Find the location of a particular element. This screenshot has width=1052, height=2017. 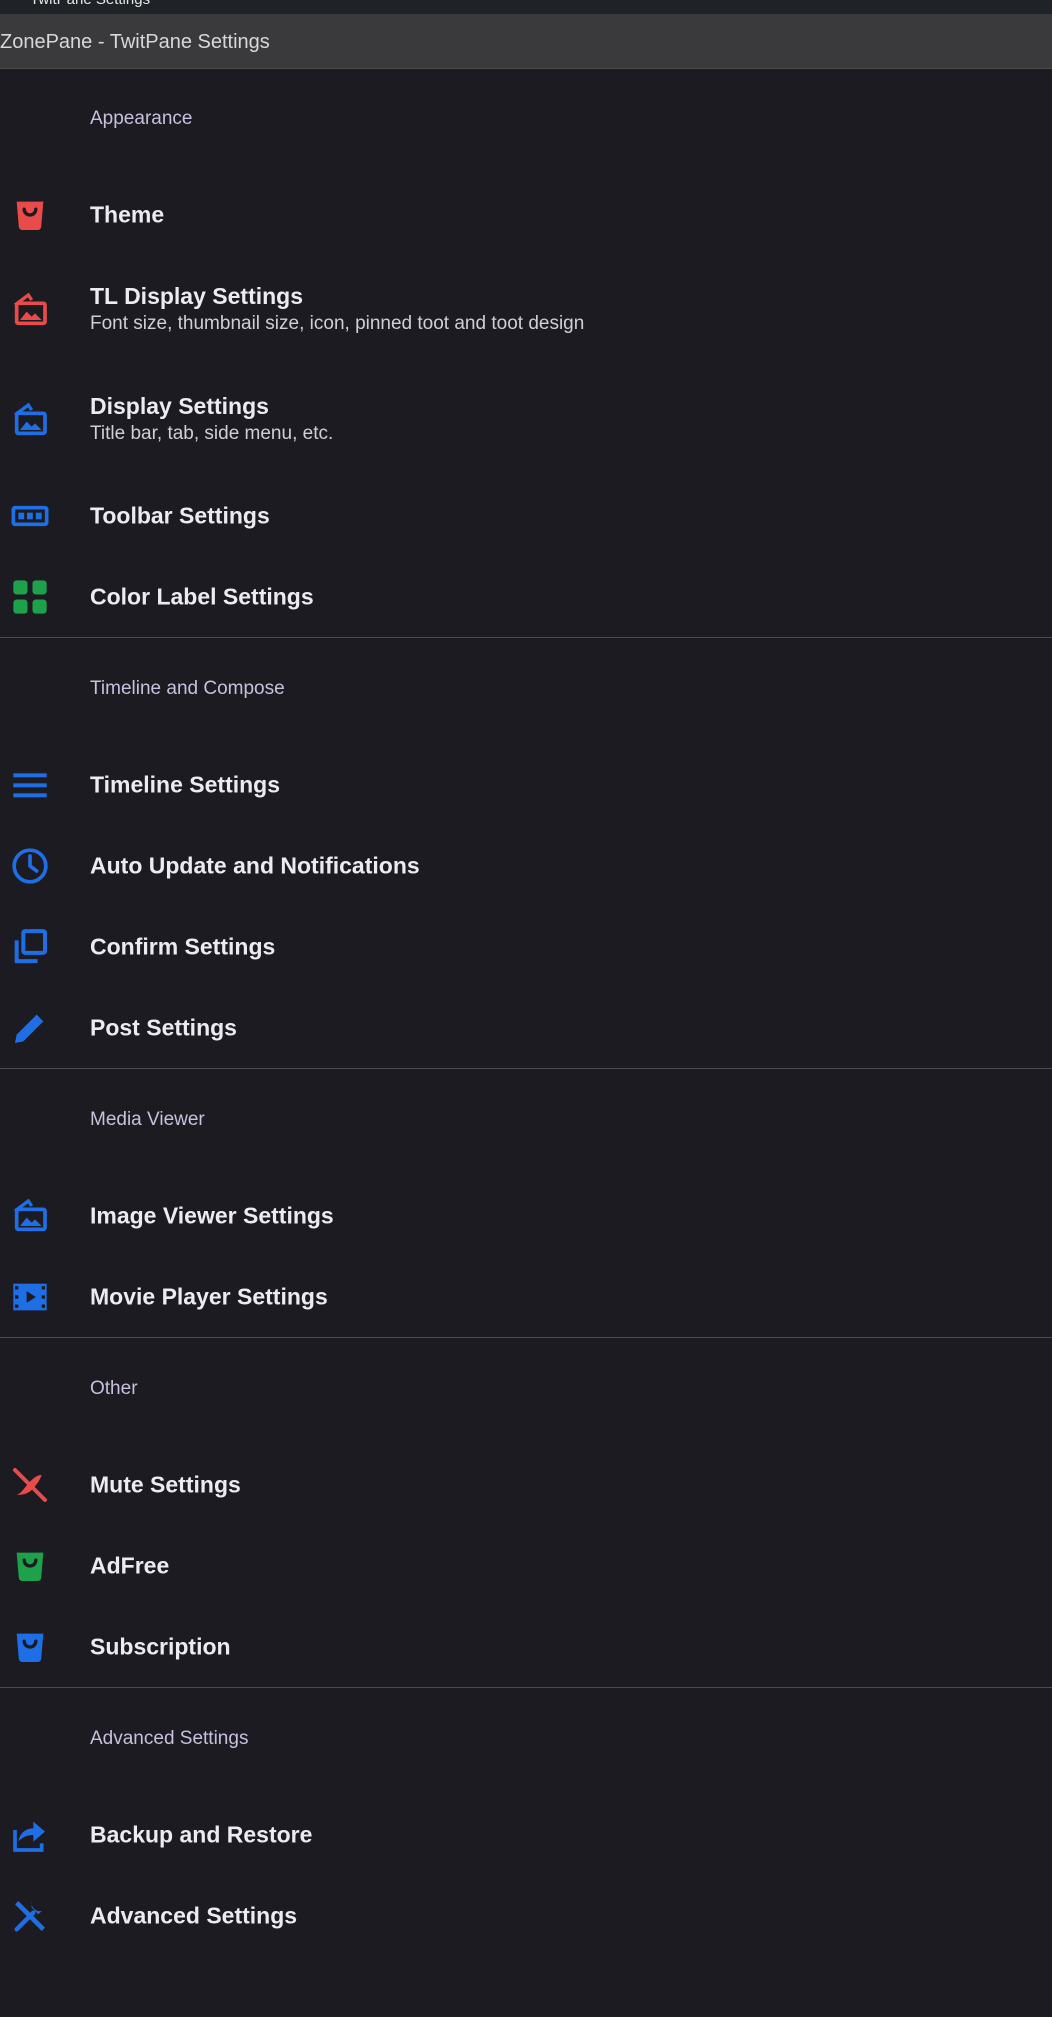

mute-icon is located at coordinates (30, 1485).